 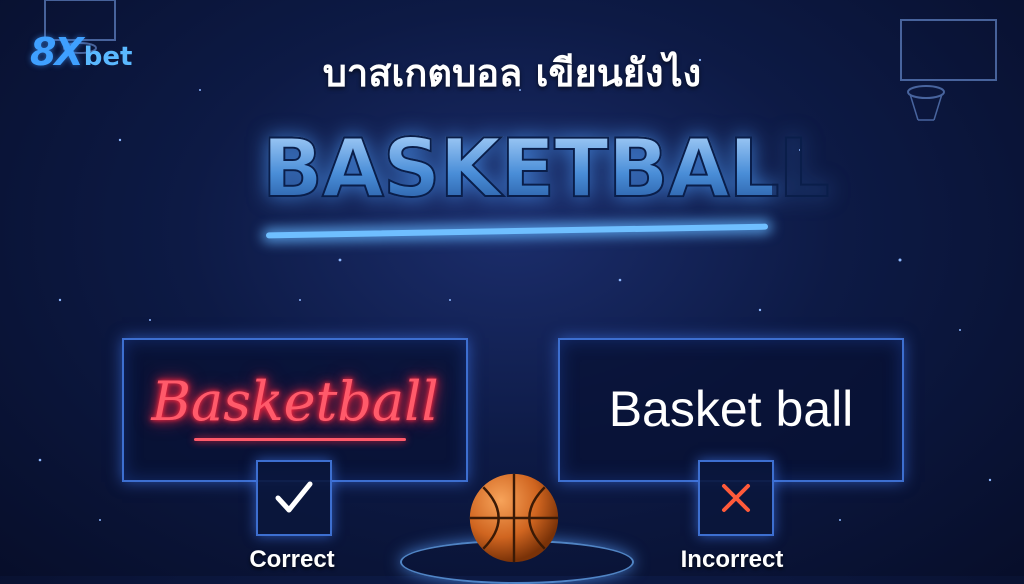 I want to click on check-icon, so click(x=294, y=497).